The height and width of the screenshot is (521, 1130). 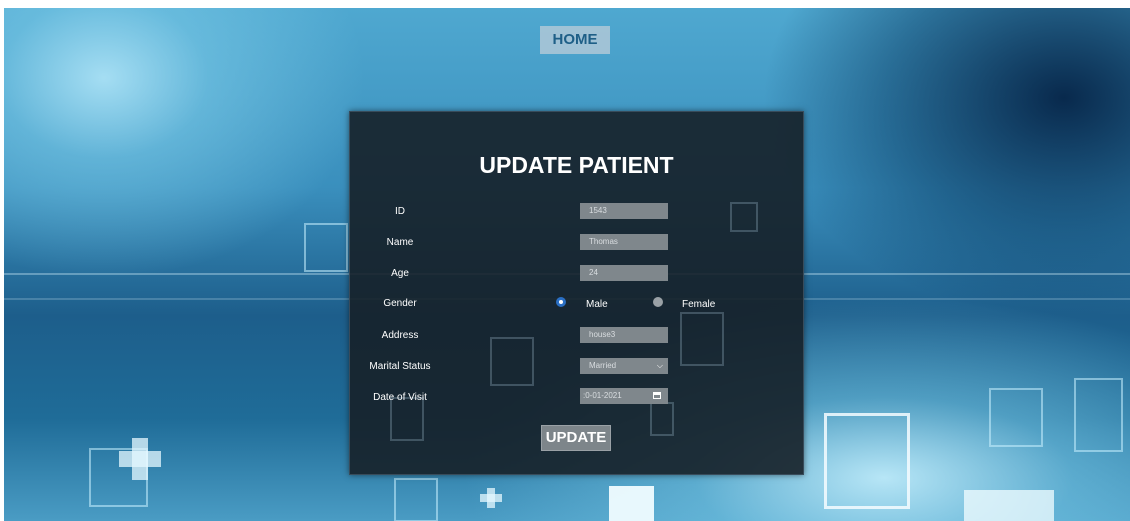 I want to click on update-button: UPDATE, so click(x=576, y=438).